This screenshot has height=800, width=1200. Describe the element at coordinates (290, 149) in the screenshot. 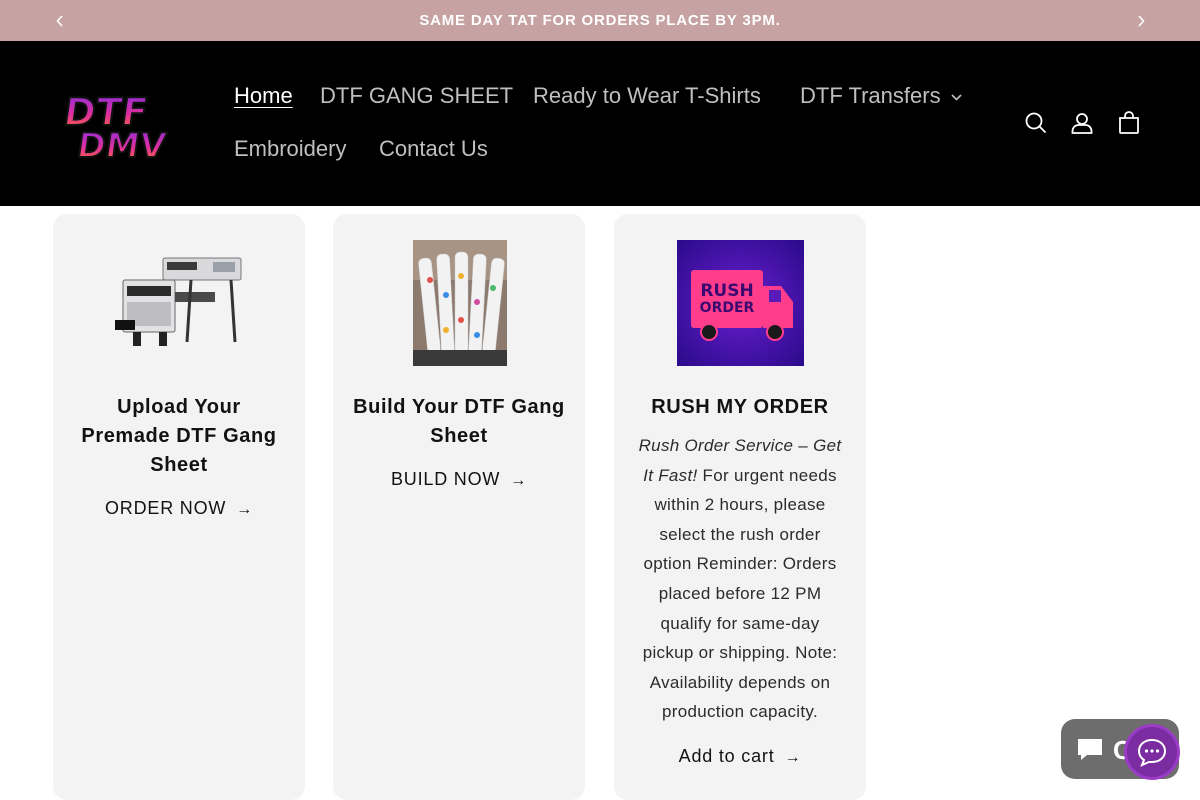

I see `nav-embroidery: Embroidery` at that location.